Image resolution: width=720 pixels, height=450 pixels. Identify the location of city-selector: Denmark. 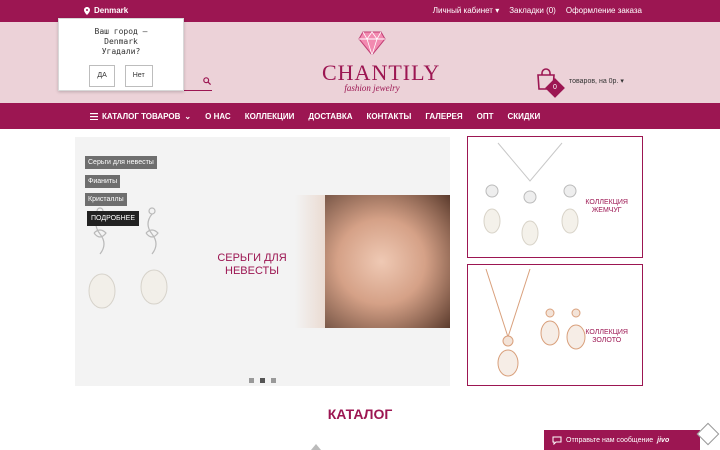
(106, 10).